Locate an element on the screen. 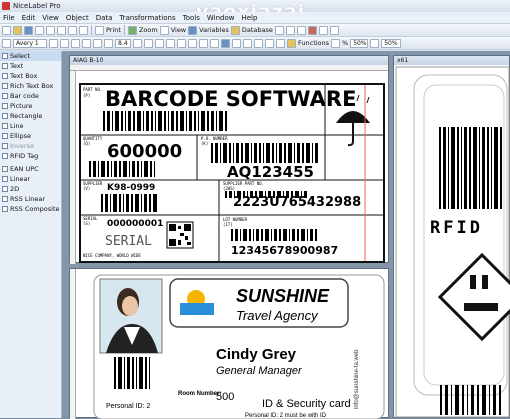 This screenshot has width=510, height=419. menu-data: Data is located at coordinates (104, 18).